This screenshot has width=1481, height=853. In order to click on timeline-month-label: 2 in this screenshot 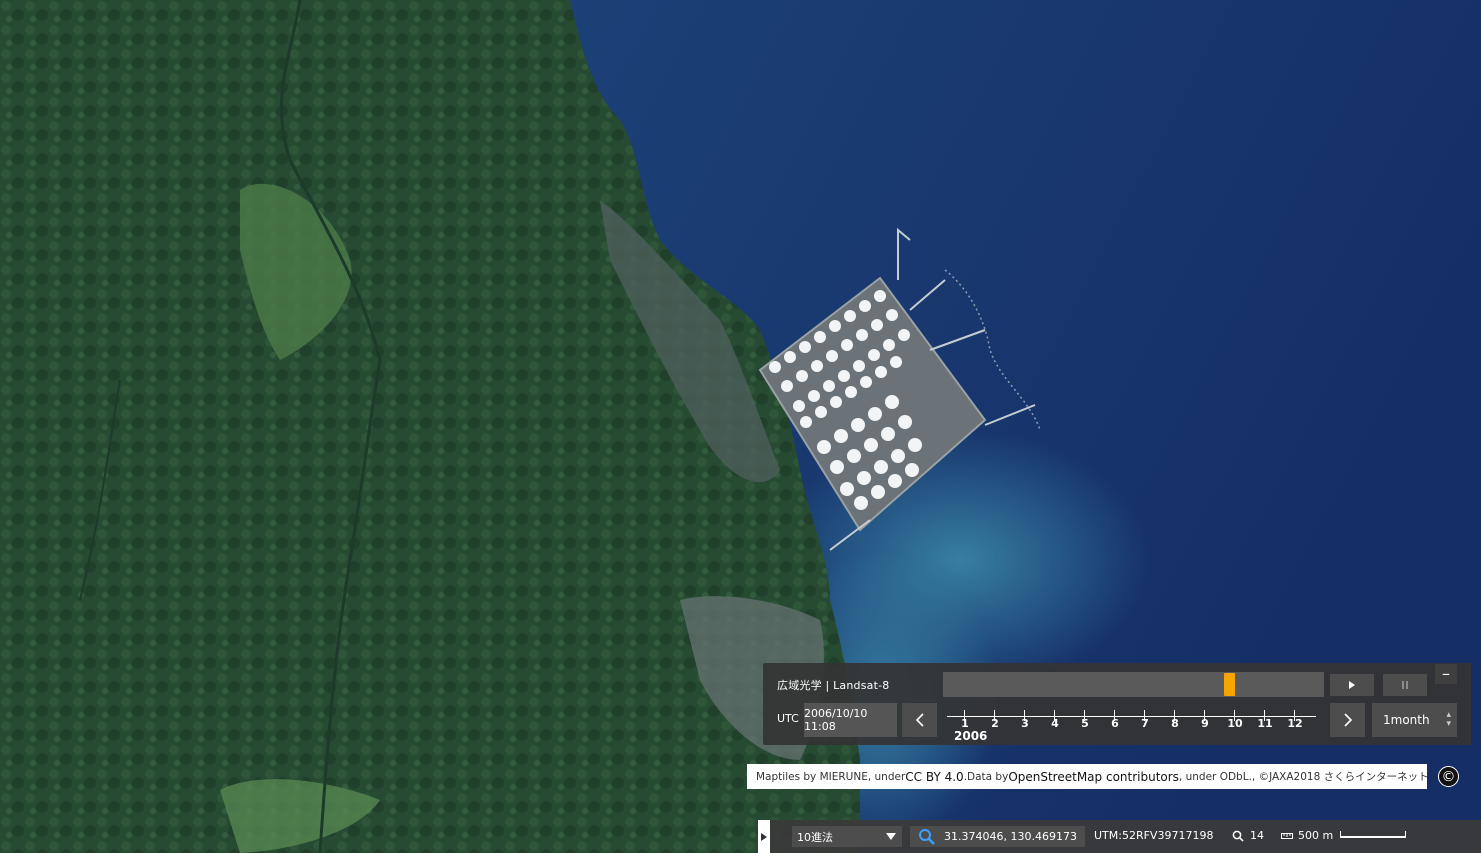, I will do `click(995, 723)`.